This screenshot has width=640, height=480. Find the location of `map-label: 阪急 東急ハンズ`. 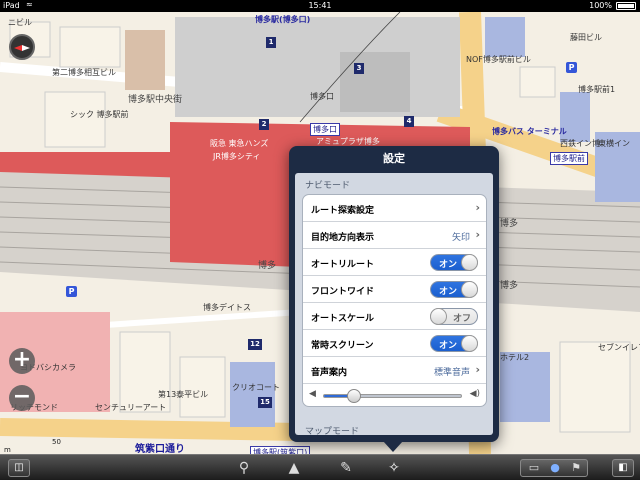

map-label: 阪急 東急ハンズ is located at coordinates (239, 143).